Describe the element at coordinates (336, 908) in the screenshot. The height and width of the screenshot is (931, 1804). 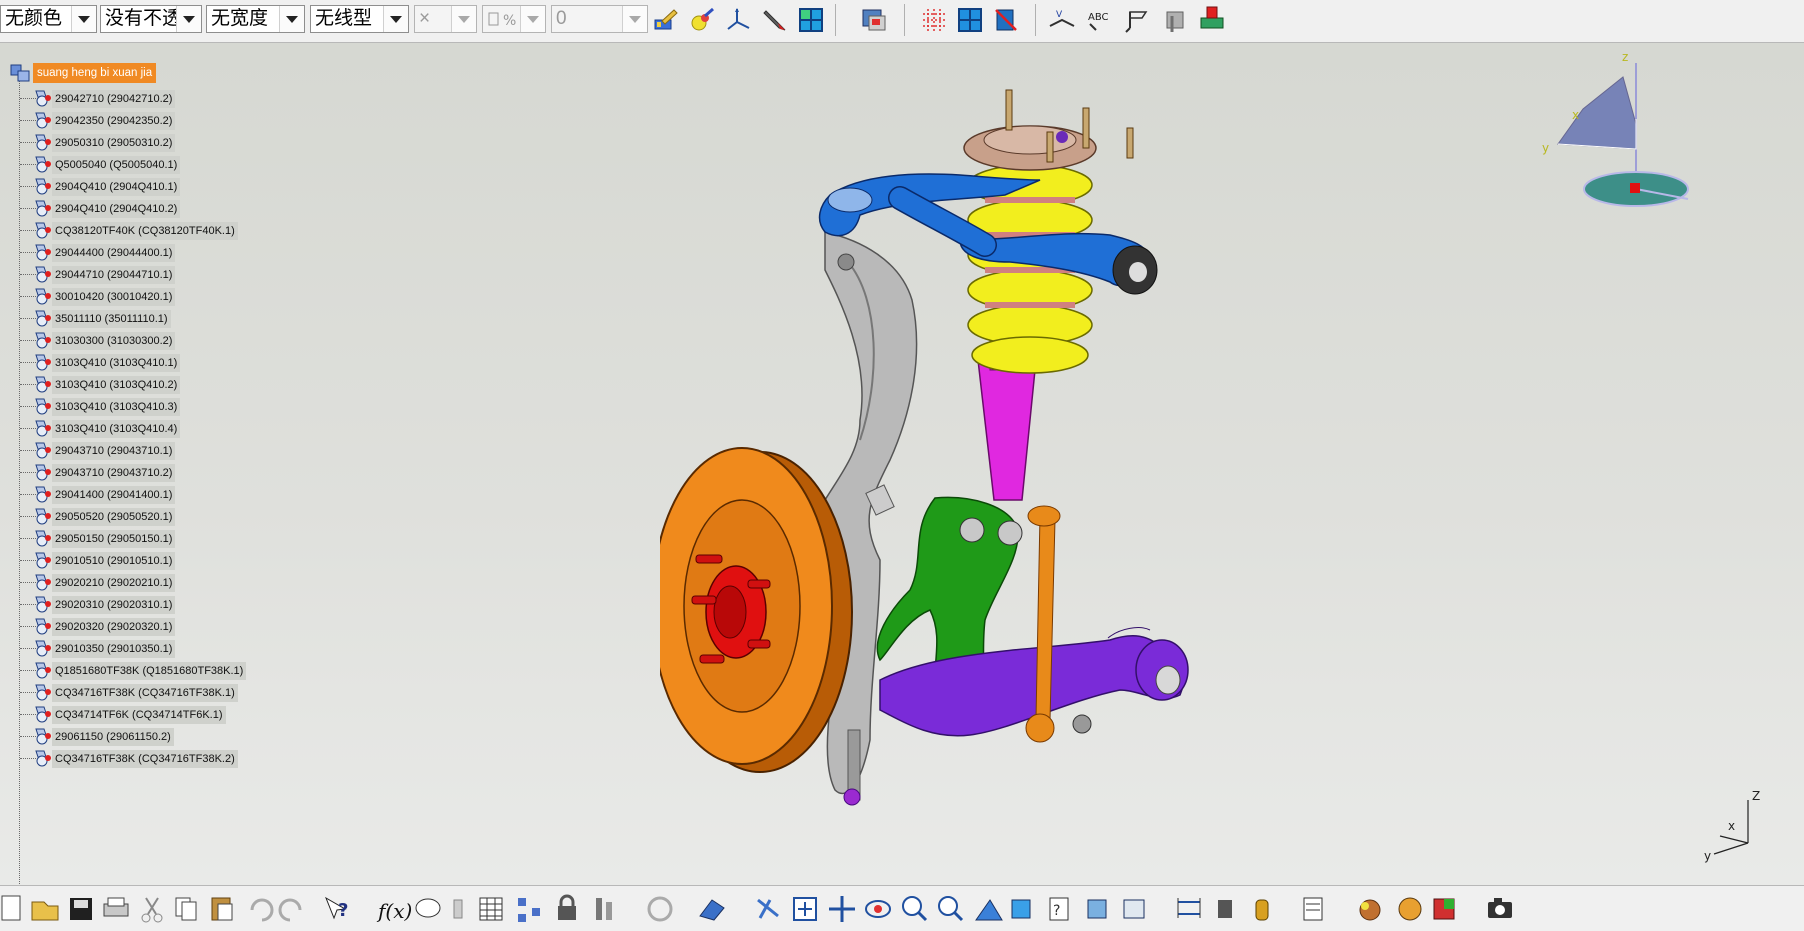
I see `help-icon: ?` at that location.